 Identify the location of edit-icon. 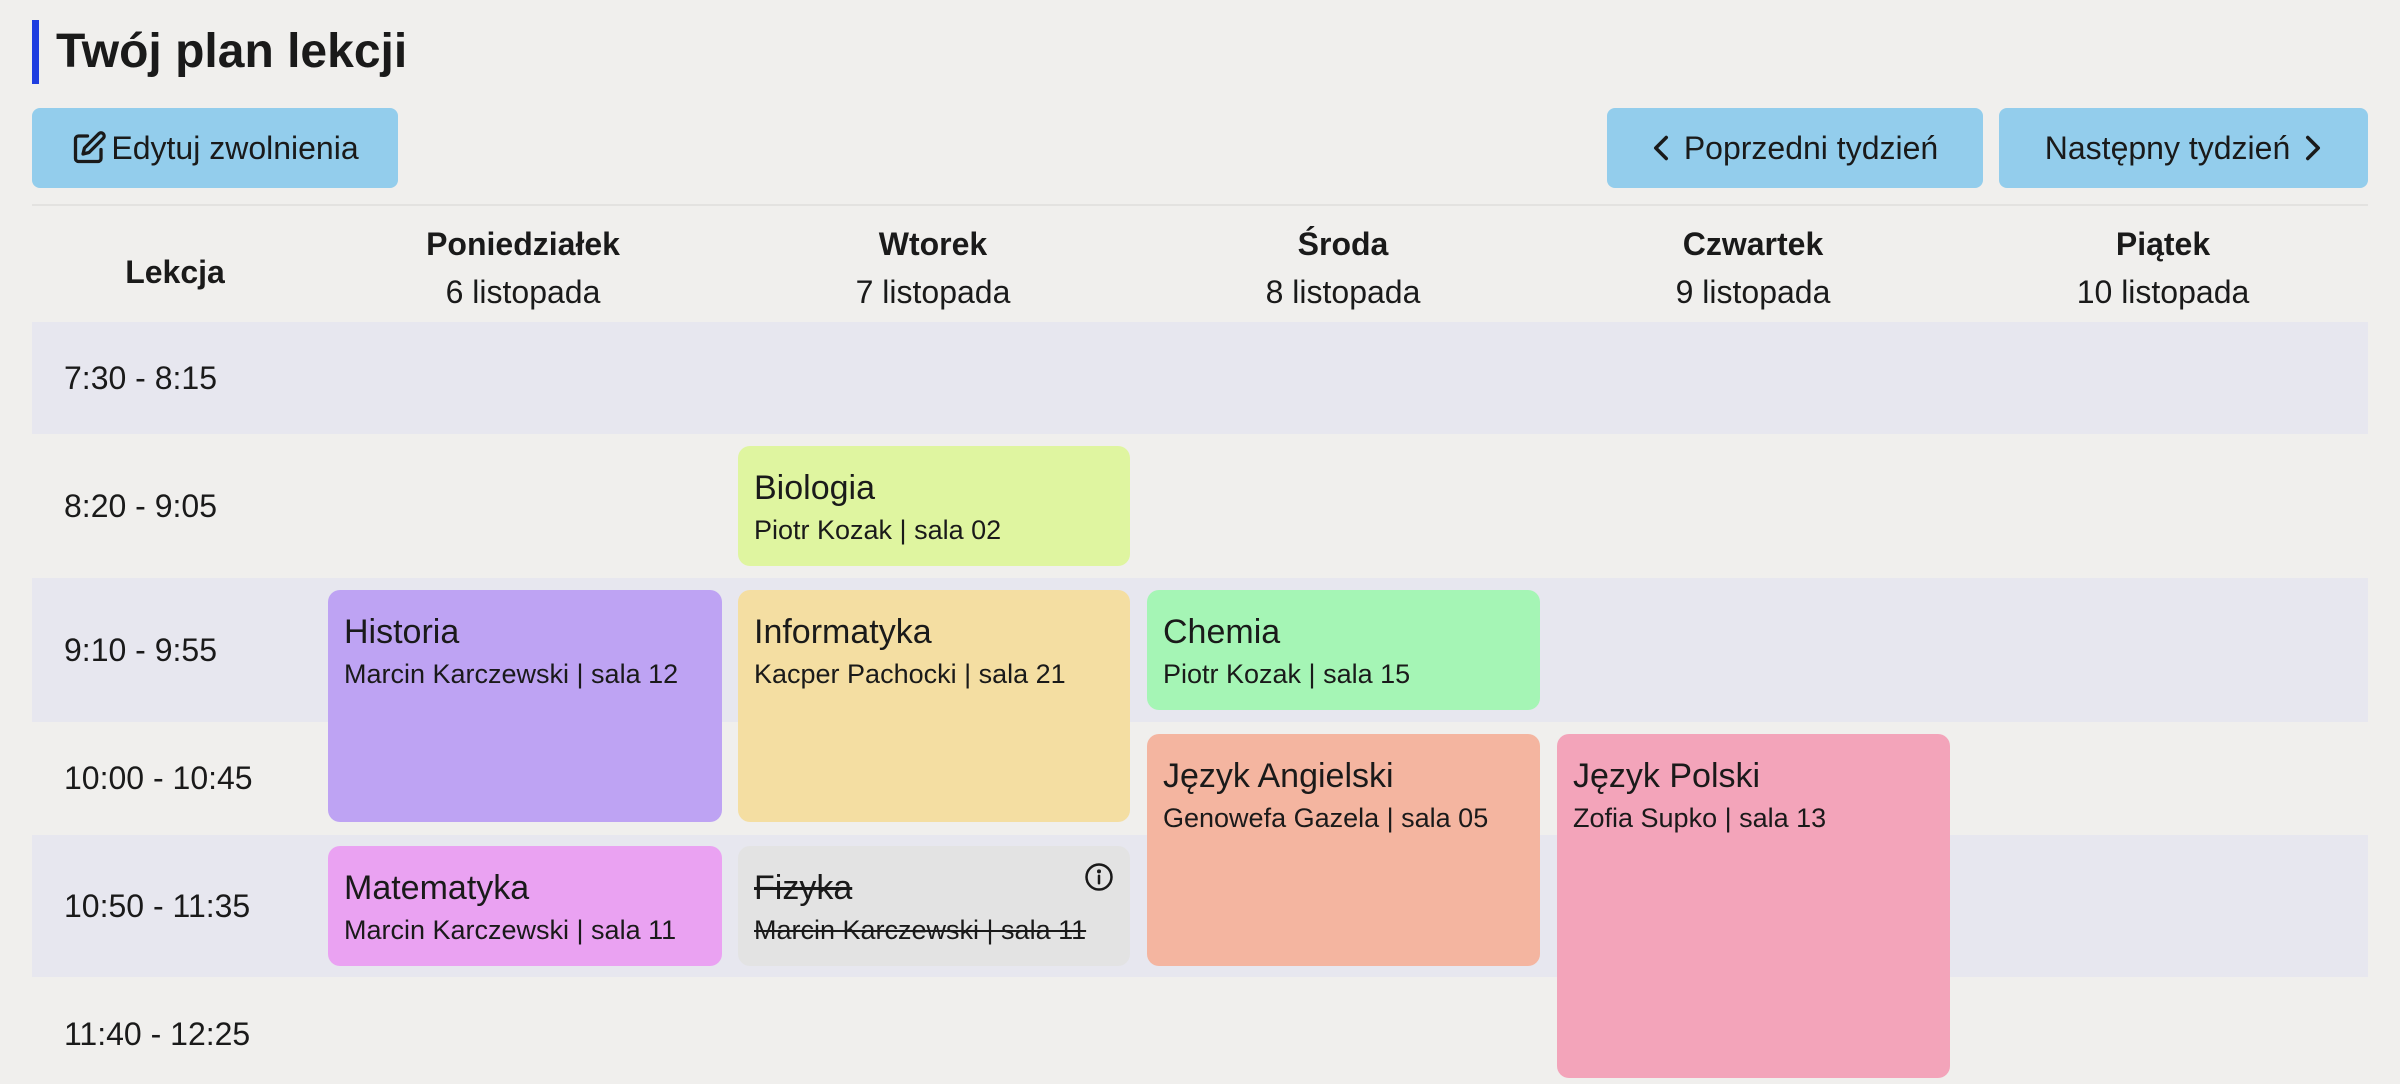
(89, 148).